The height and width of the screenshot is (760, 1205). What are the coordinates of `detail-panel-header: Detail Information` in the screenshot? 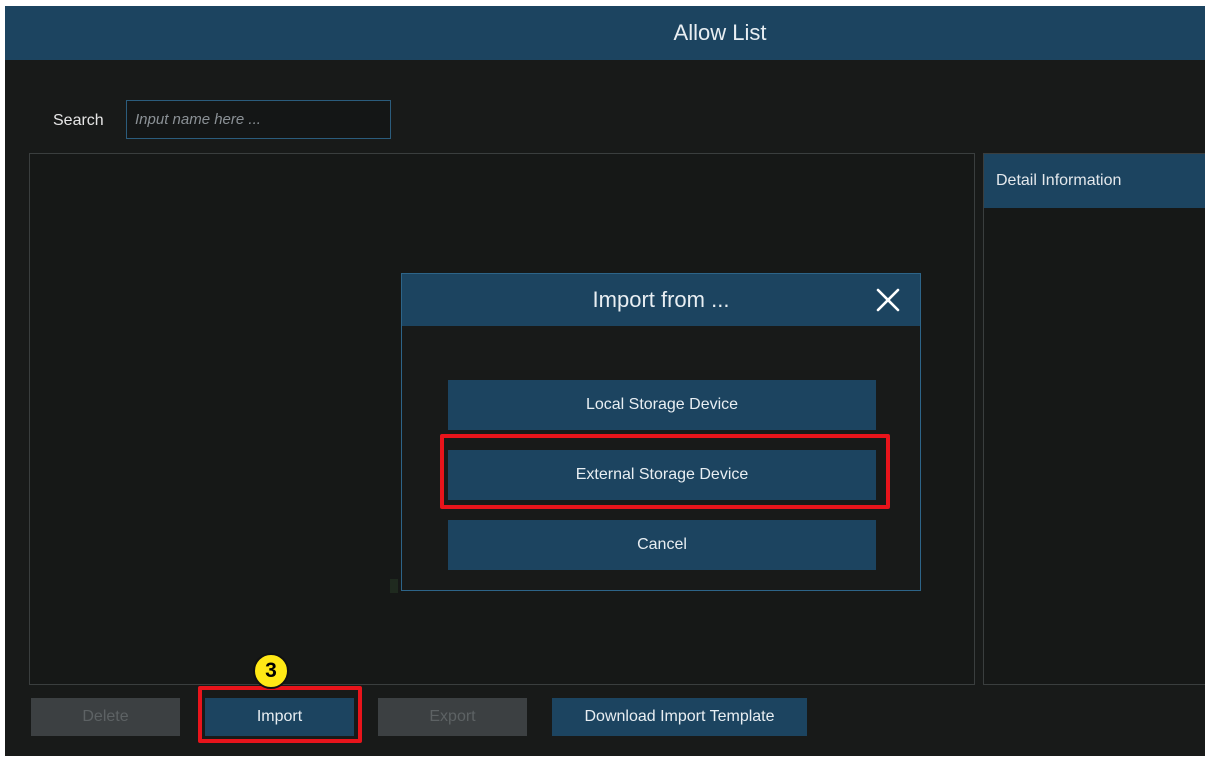 It's located at (1094, 181).